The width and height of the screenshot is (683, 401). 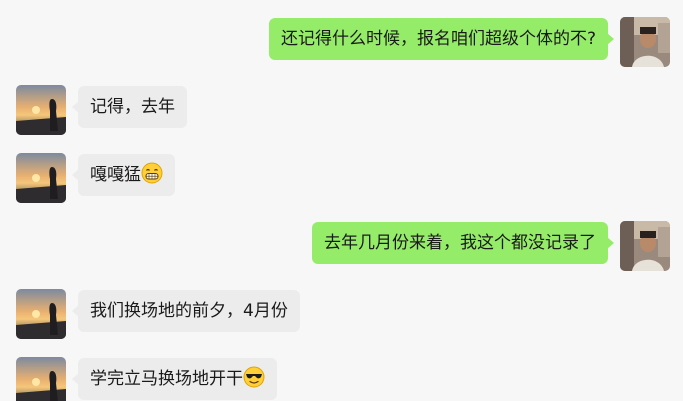 What do you see at coordinates (189, 311) in the screenshot?
I see `message-text: 我们换场地的前夕，4月份` at bounding box center [189, 311].